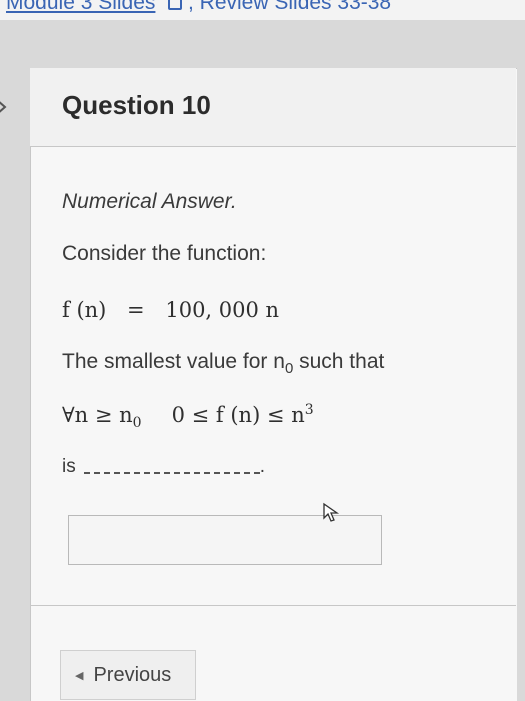 The image size is (525, 701). I want to click on function-definition: f (n) = 100, 000 n, so click(170, 310).